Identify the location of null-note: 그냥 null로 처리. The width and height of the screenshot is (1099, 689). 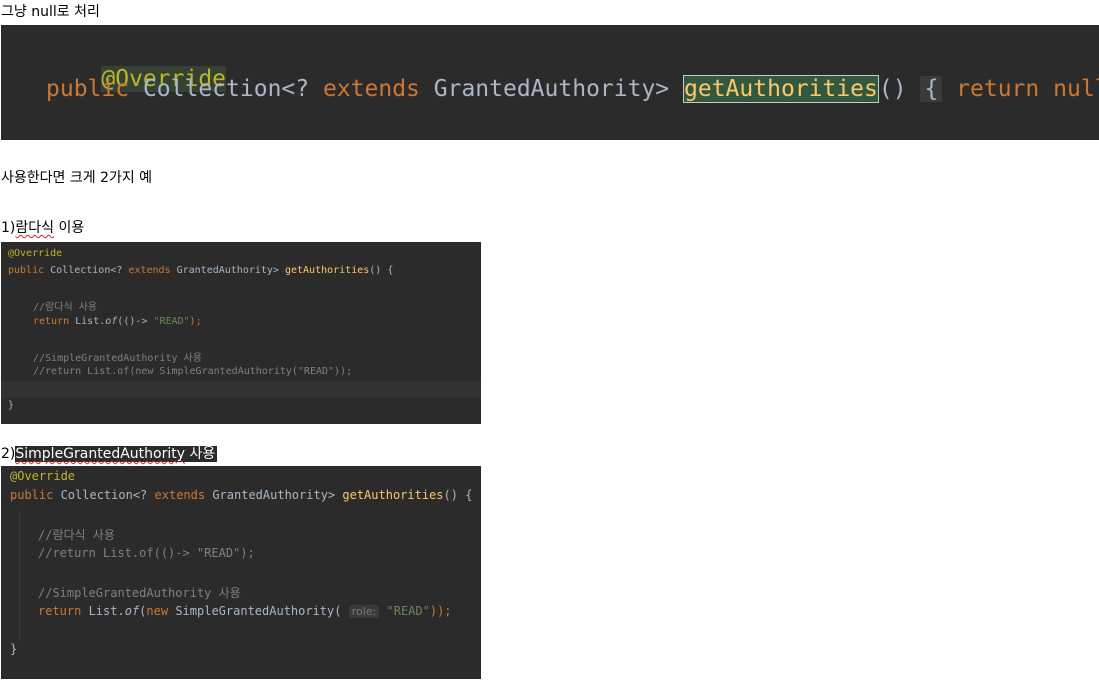
(50, 12).